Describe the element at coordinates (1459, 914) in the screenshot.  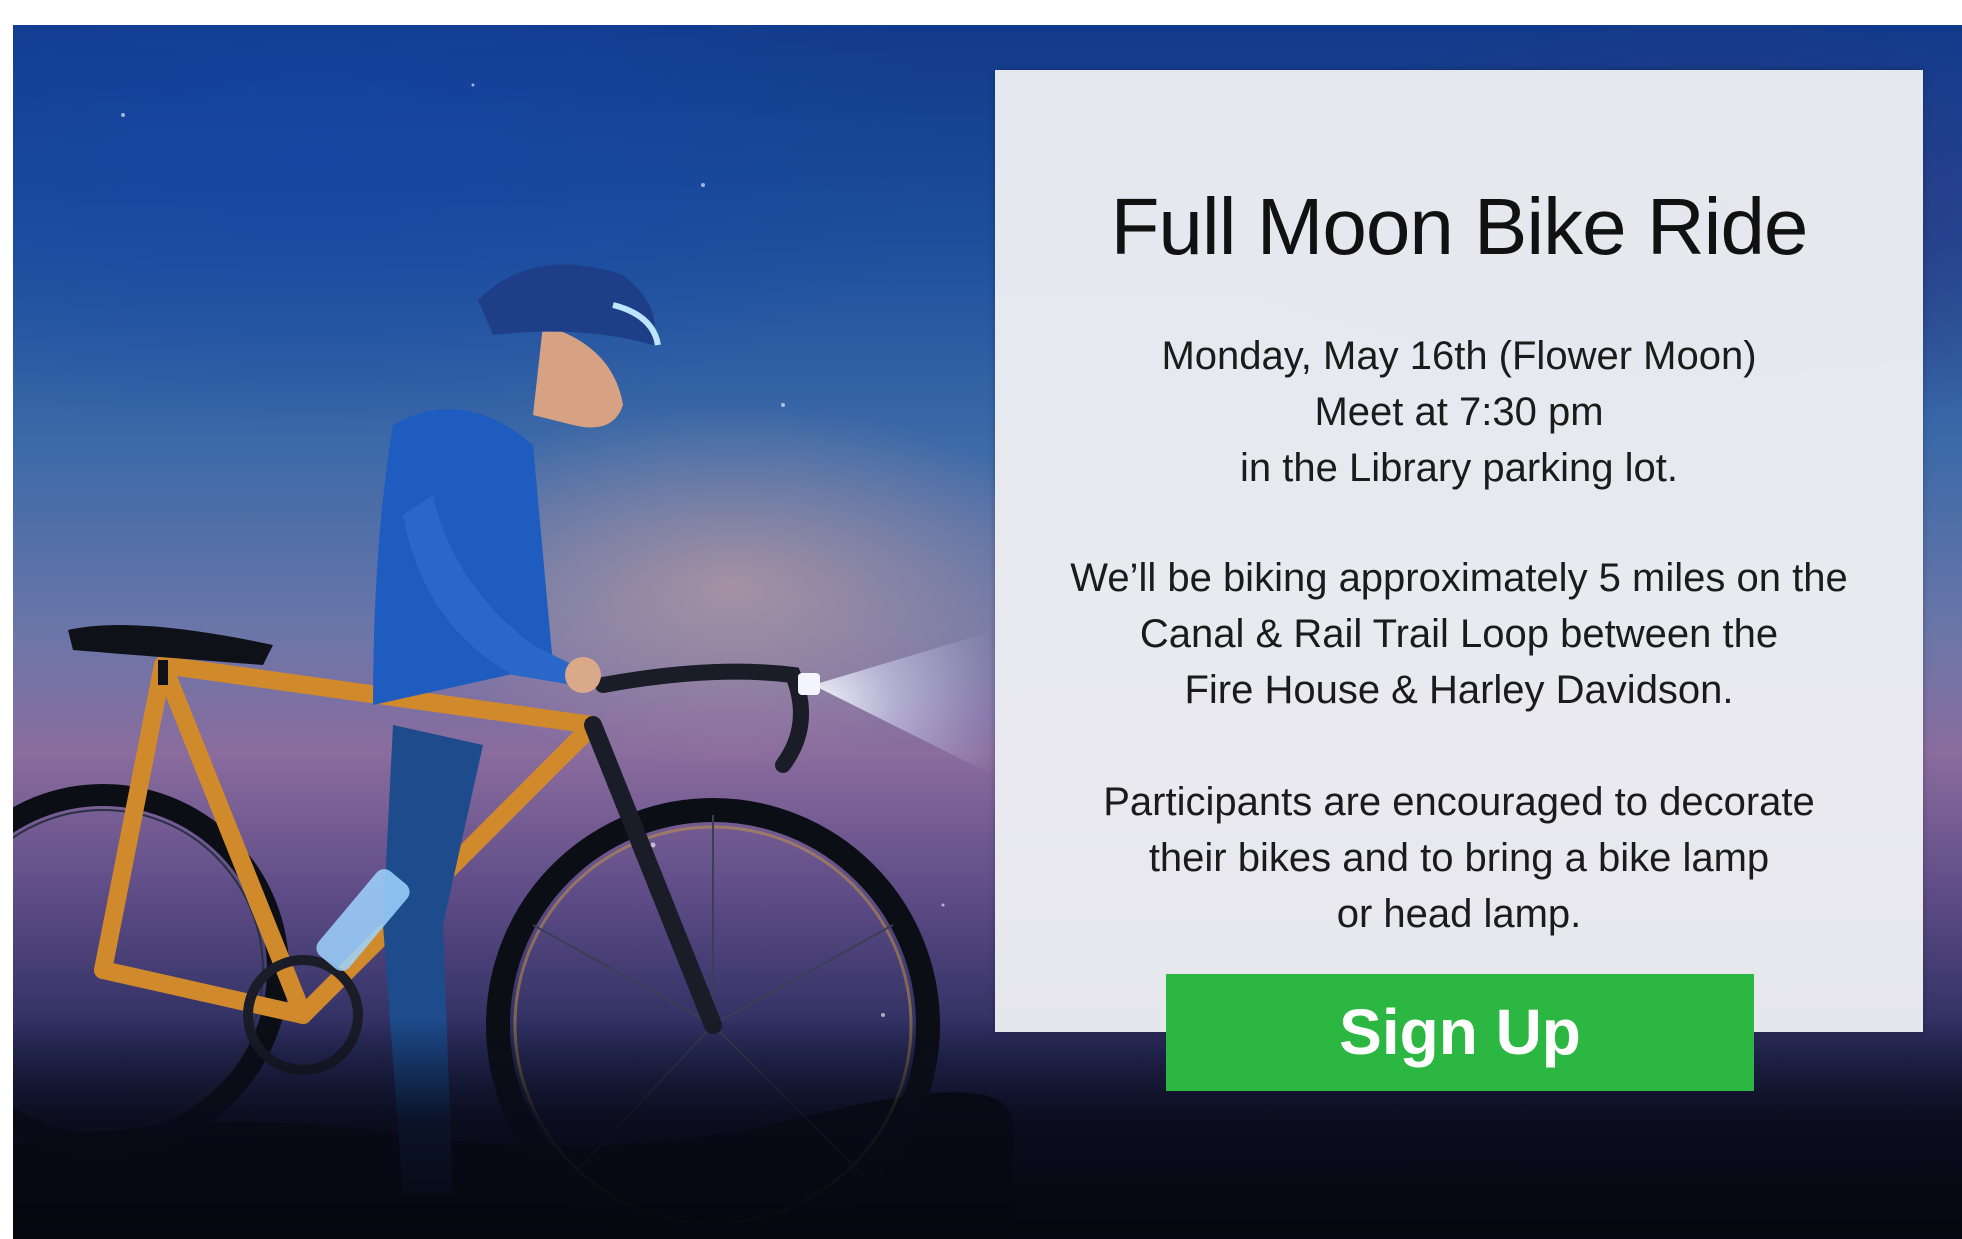
I see `note-line-3: or head lamp.` at that location.